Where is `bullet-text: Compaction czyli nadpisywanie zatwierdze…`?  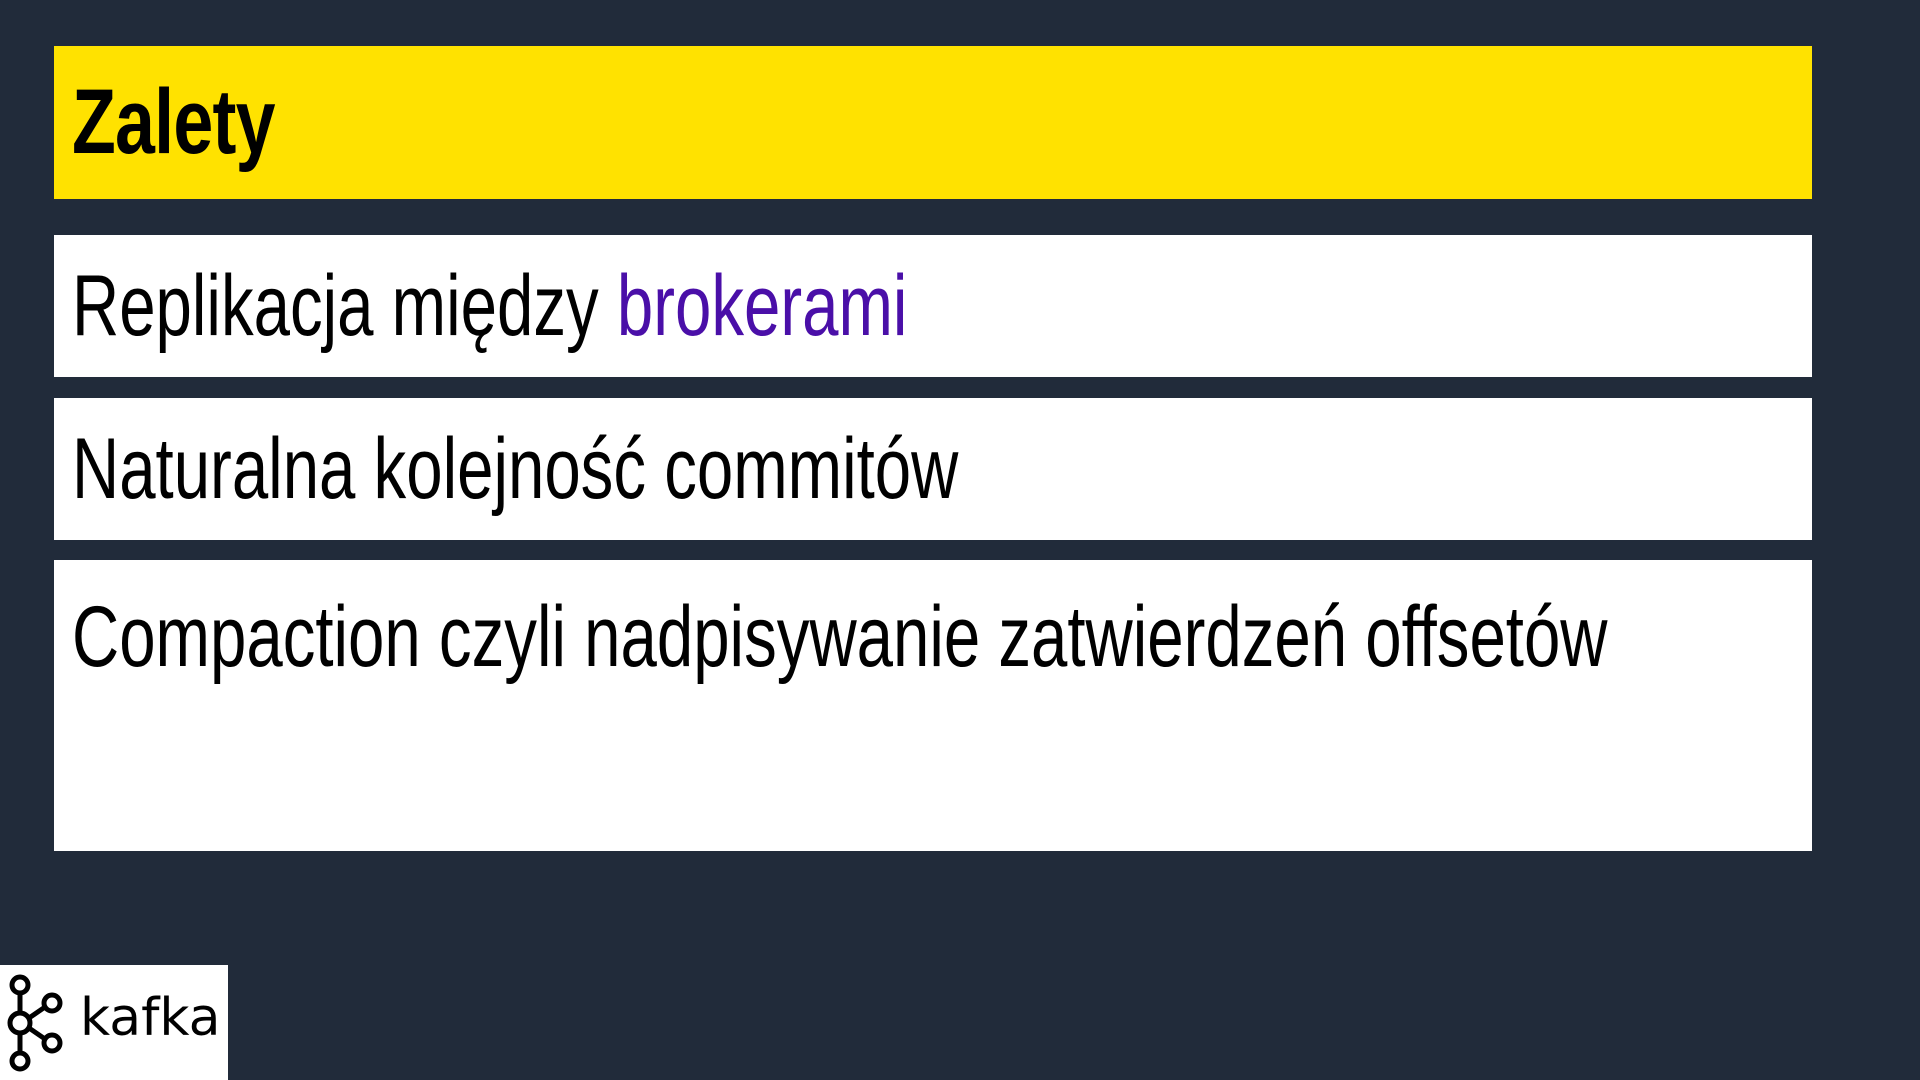
bullet-text: Compaction czyli nadpisywanie zatwierdze… is located at coordinates (840, 637).